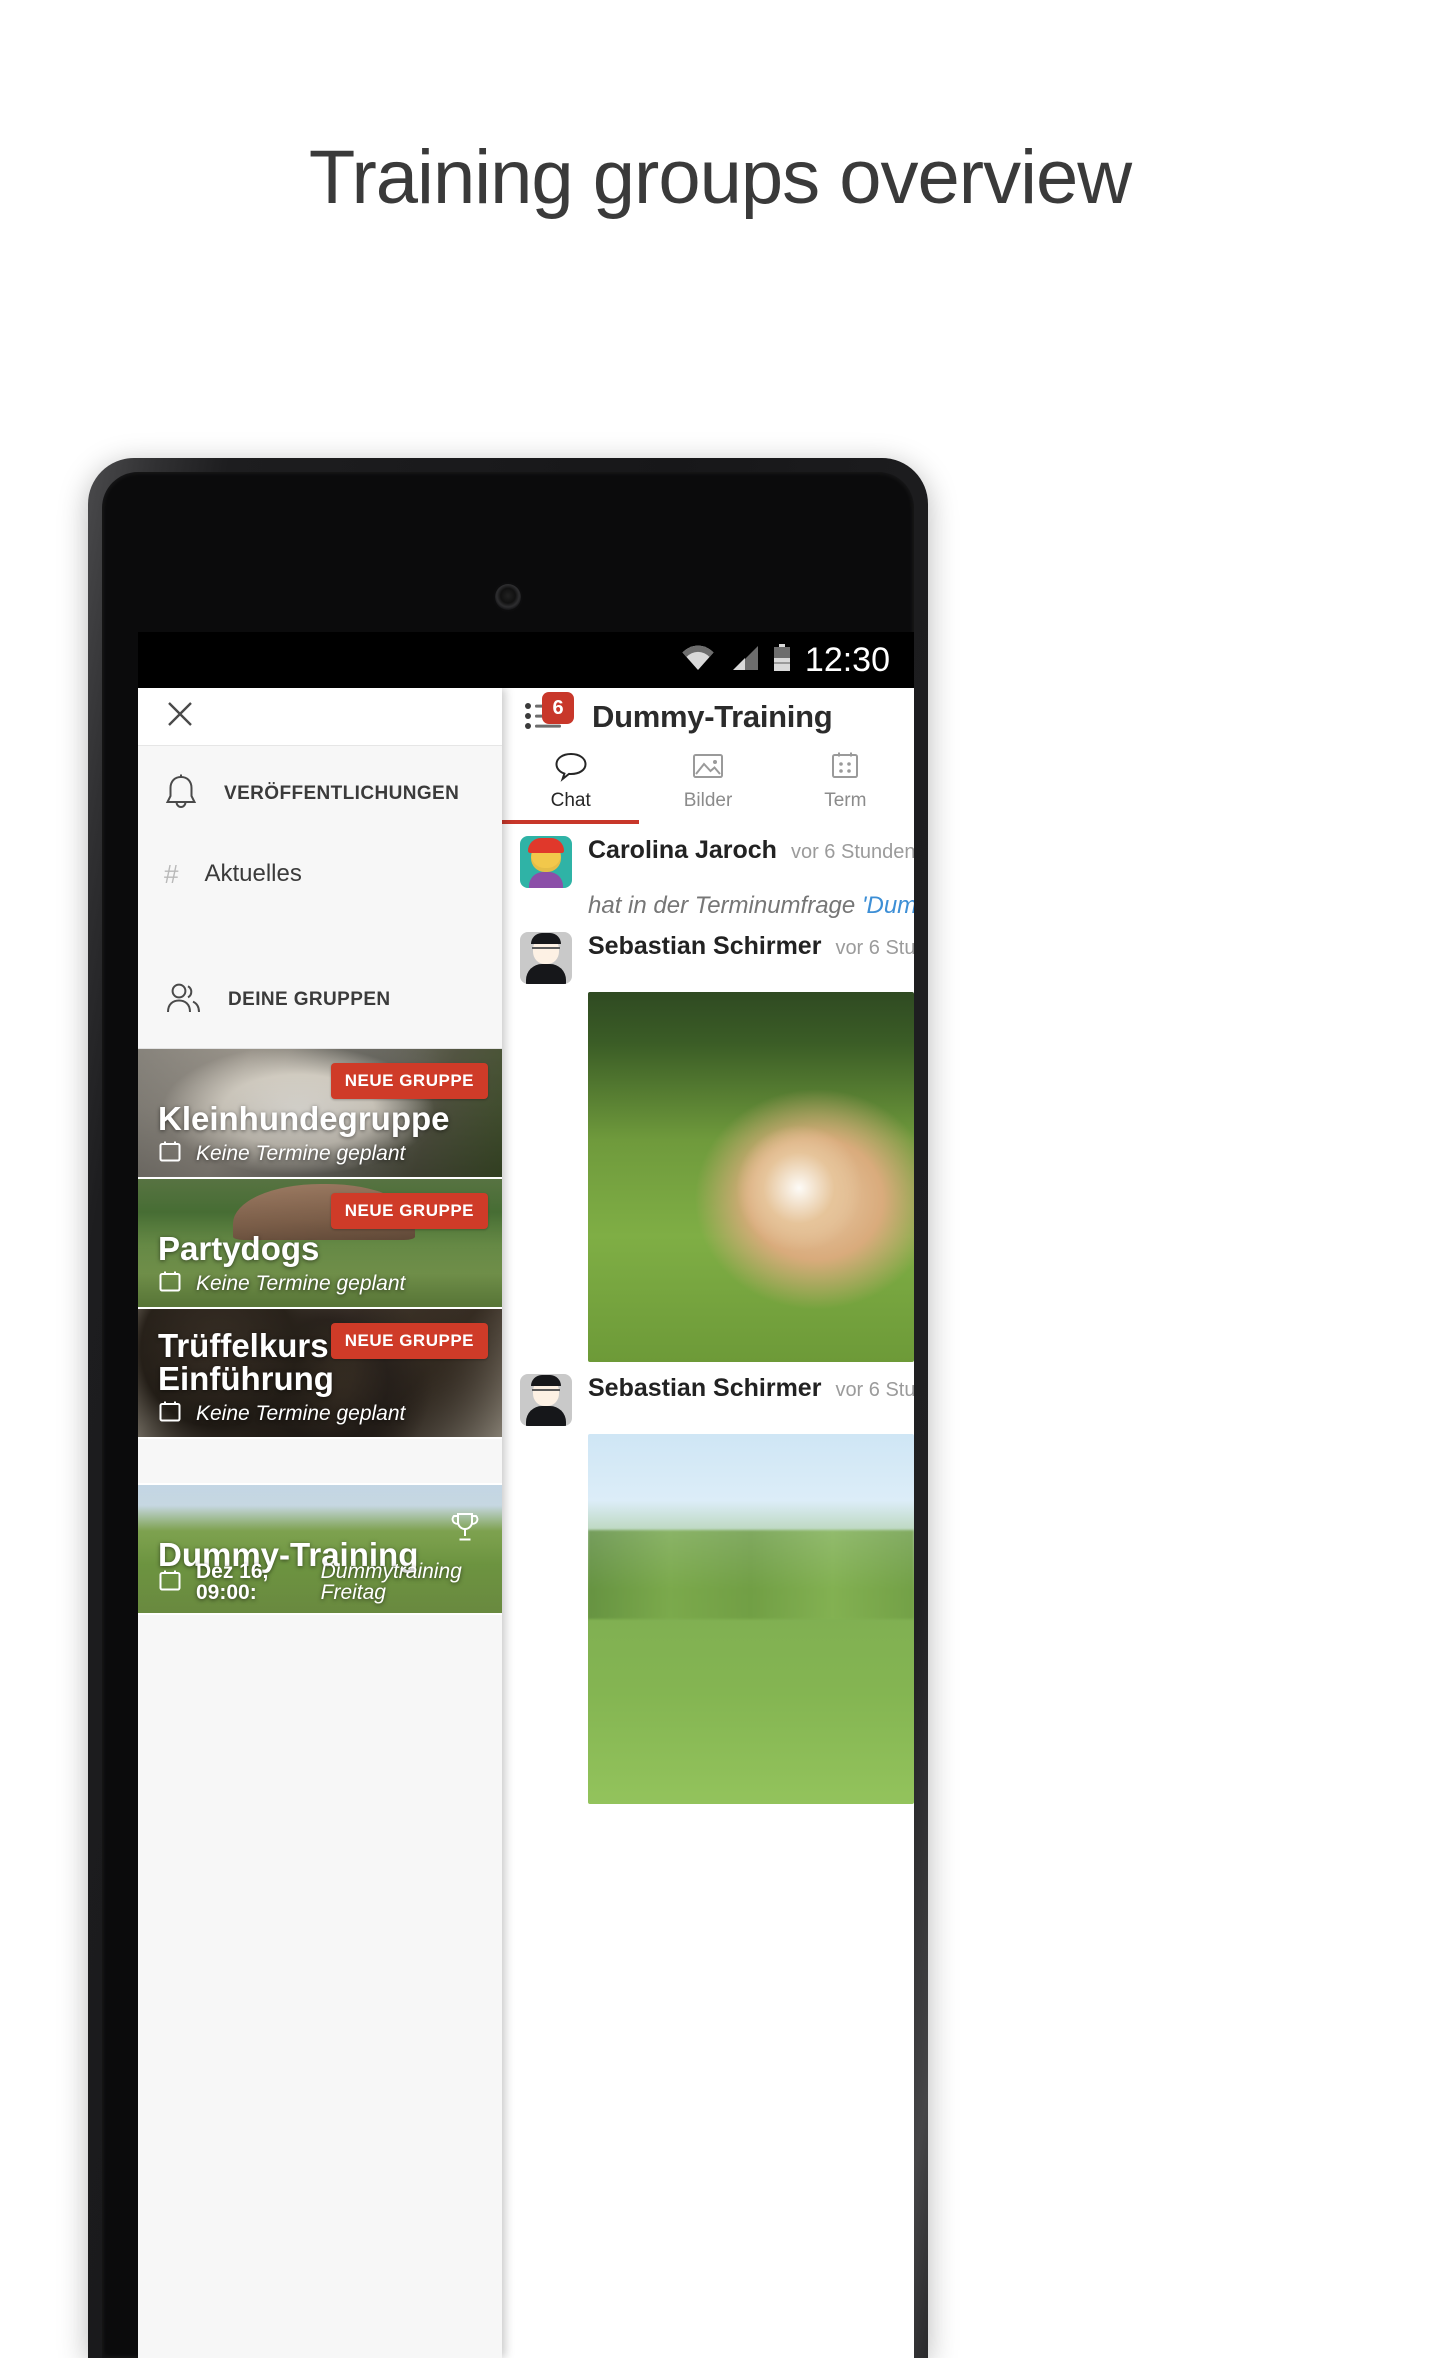 The width and height of the screenshot is (1440, 2358). Describe the element at coordinates (847, 659) in the screenshot. I see `status-bar-clock: 12:30` at that location.